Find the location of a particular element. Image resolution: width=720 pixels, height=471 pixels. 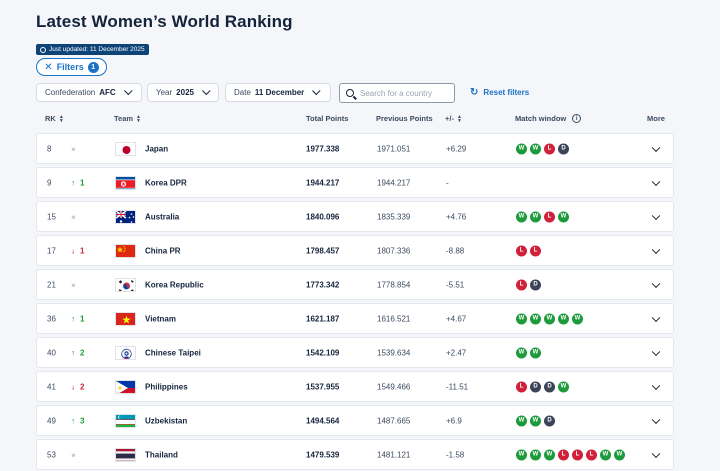

team-name: Australia is located at coordinates (162, 216).